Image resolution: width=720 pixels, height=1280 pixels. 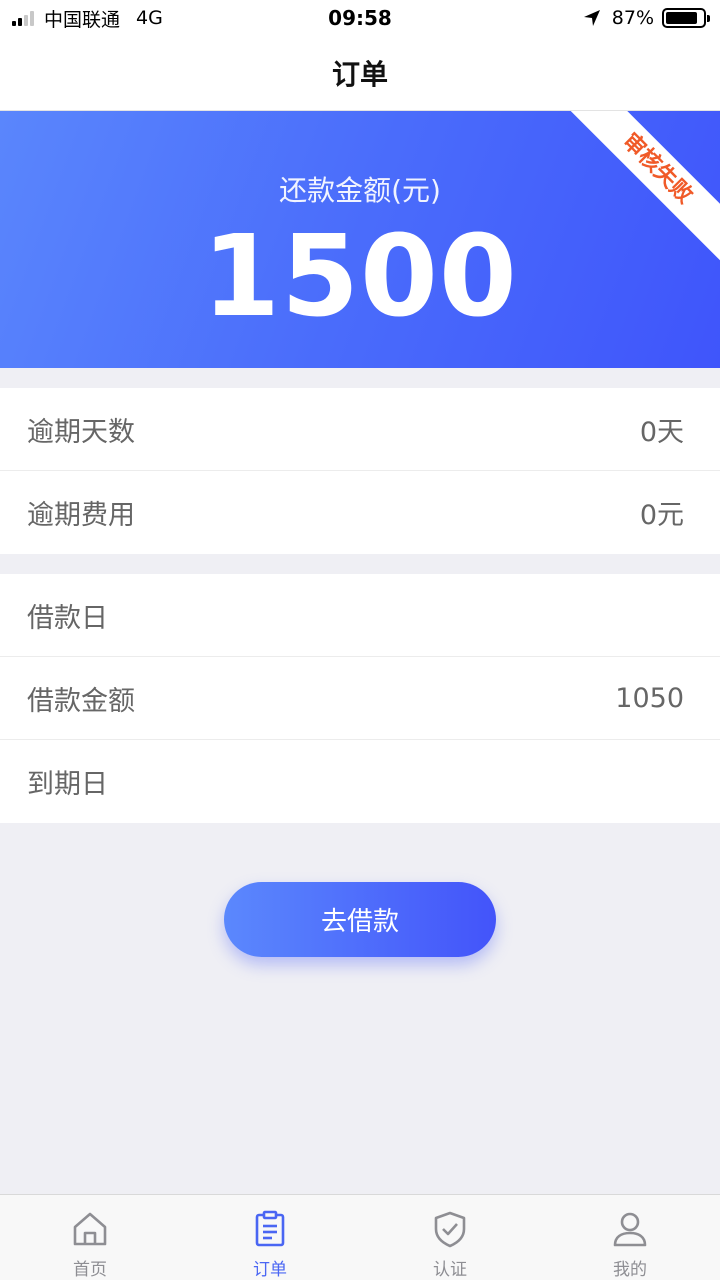 I want to click on battery-level, so click(x=682, y=18).